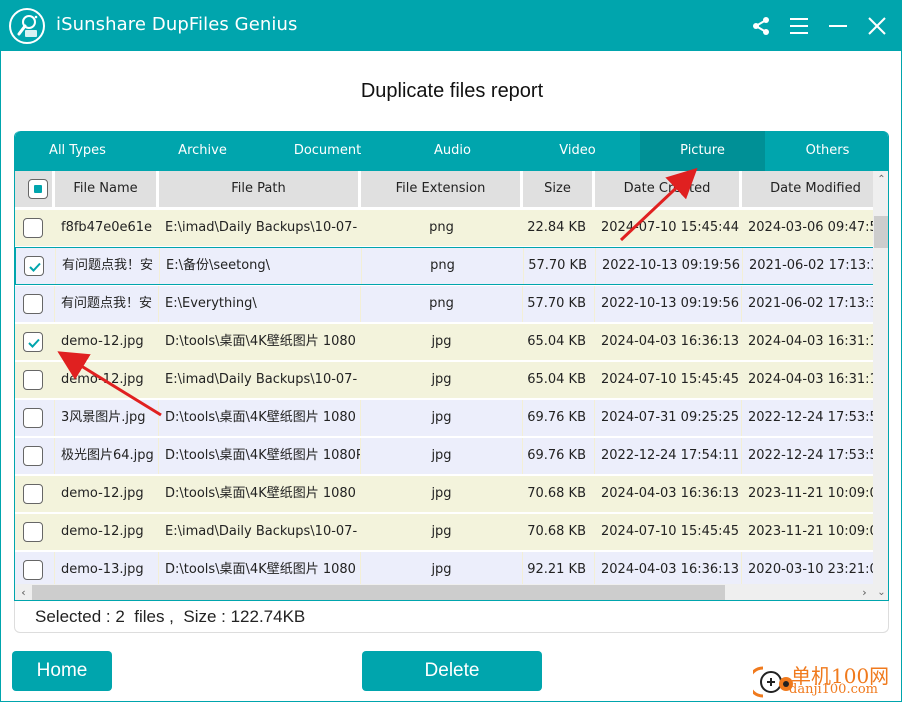 Image resolution: width=902 pixels, height=702 pixels. What do you see at coordinates (877, 26) in the screenshot?
I see `close-icon` at bounding box center [877, 26].